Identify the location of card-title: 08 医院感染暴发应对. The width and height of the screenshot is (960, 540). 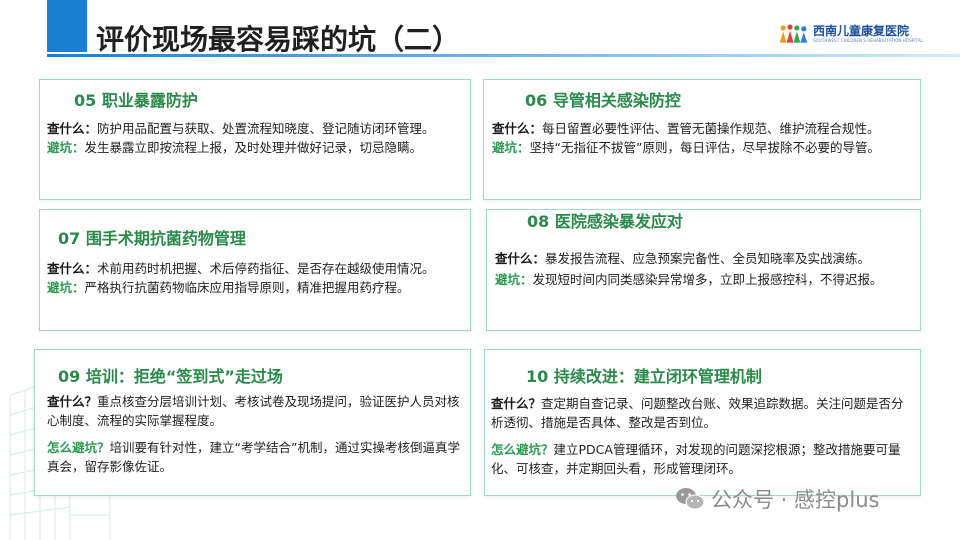
(605, 221).